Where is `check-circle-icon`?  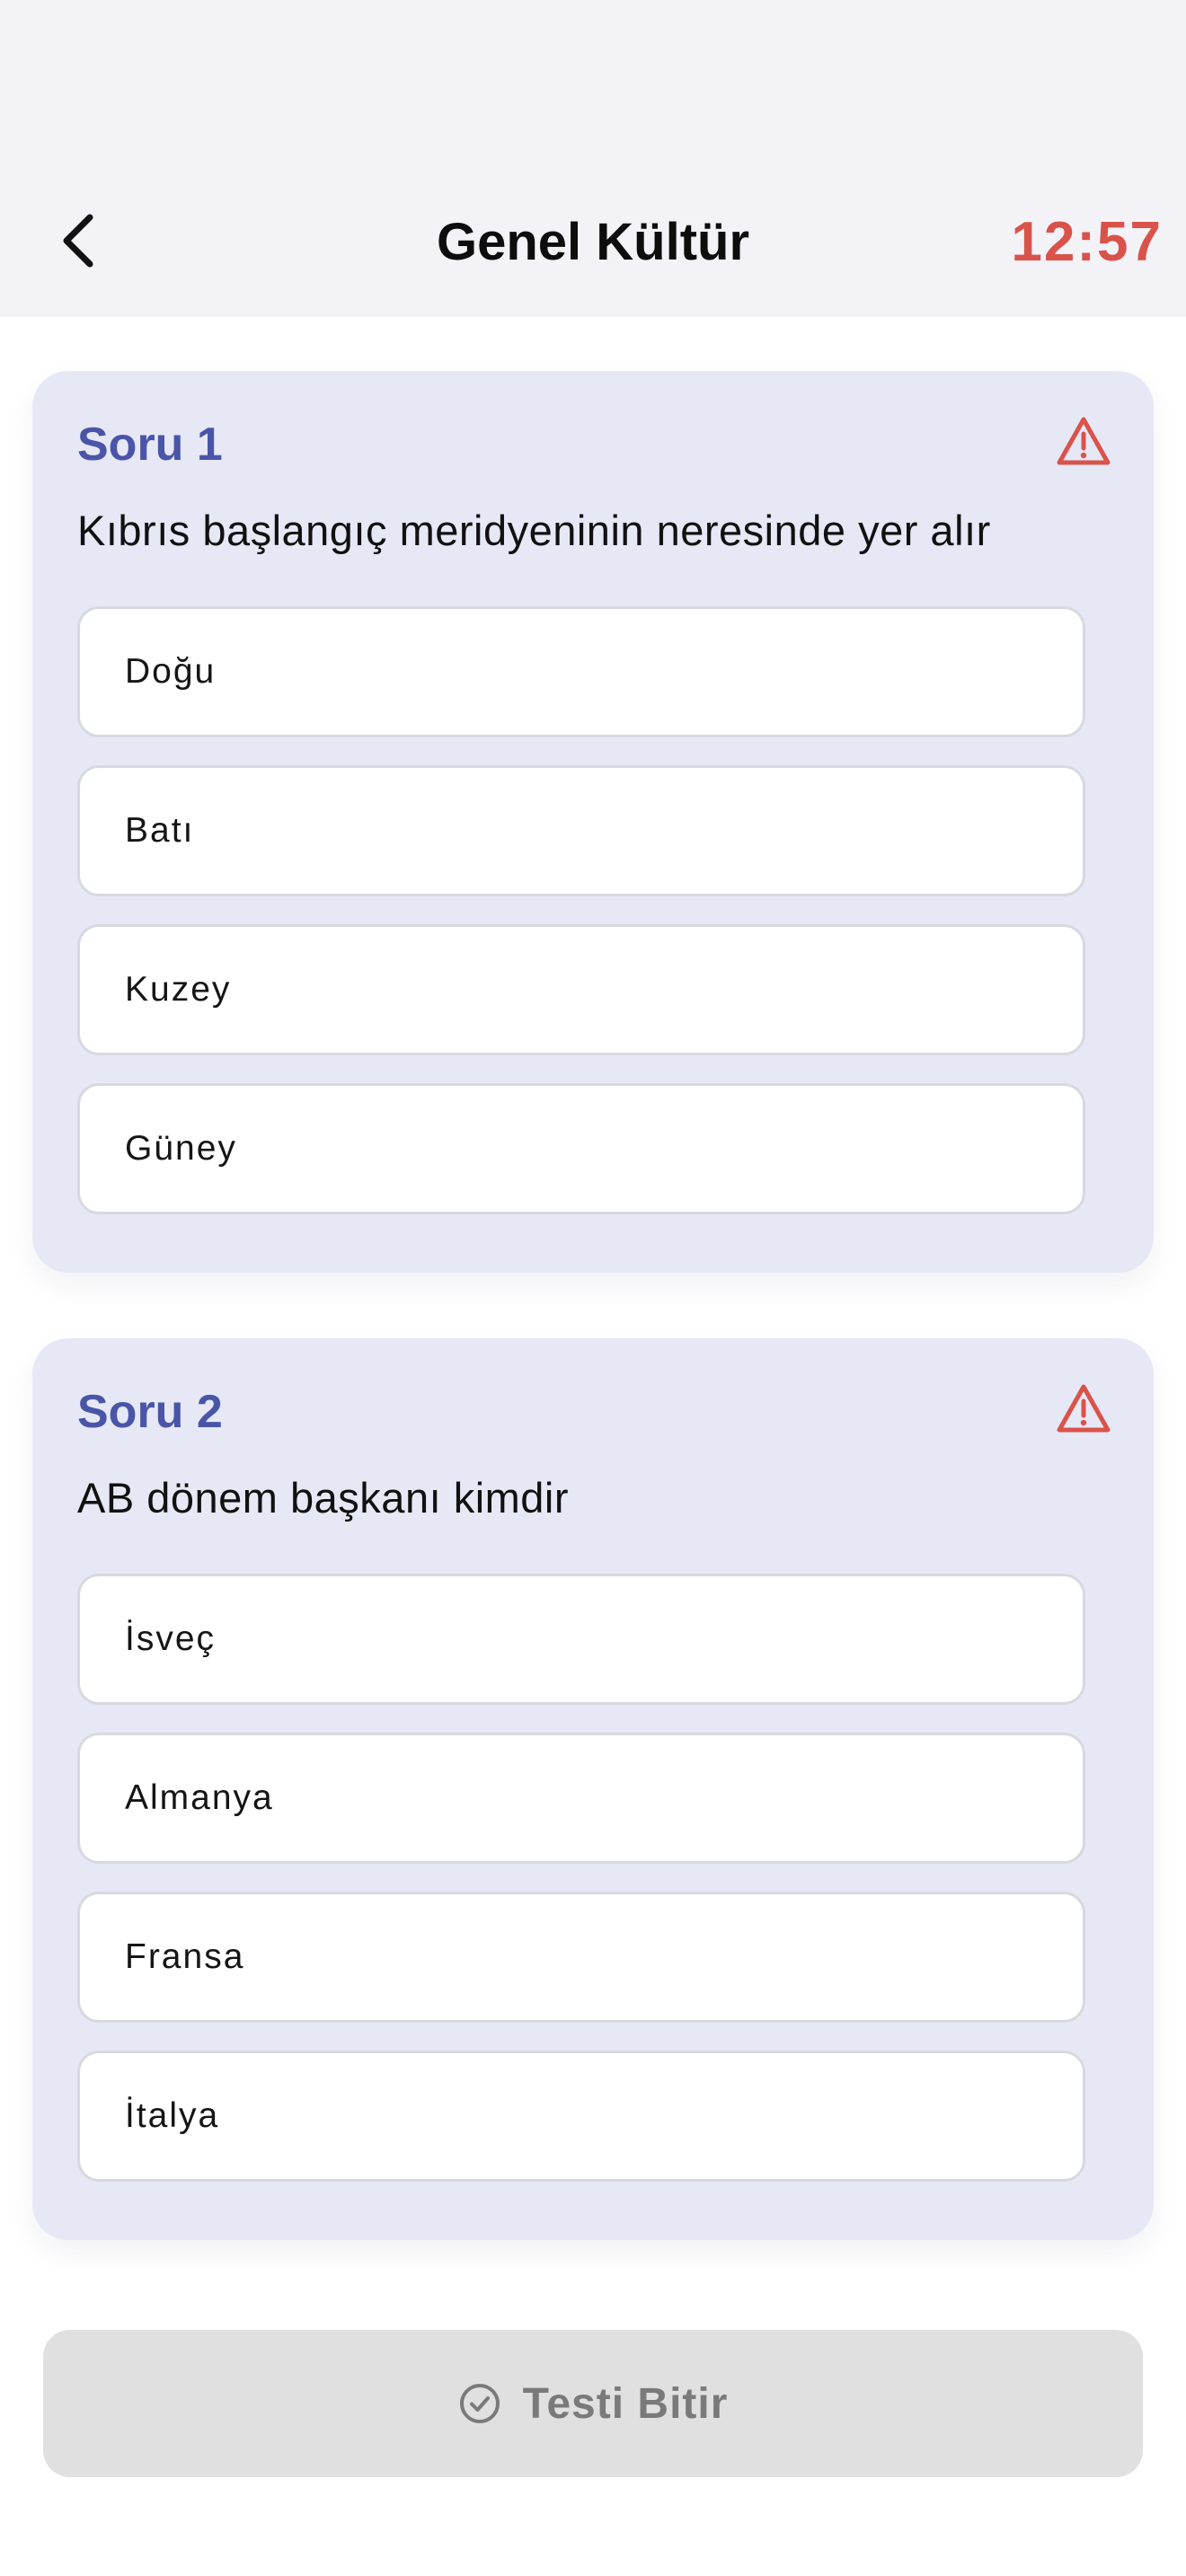 check-circle-icon is located at coordinates (479, 2403).